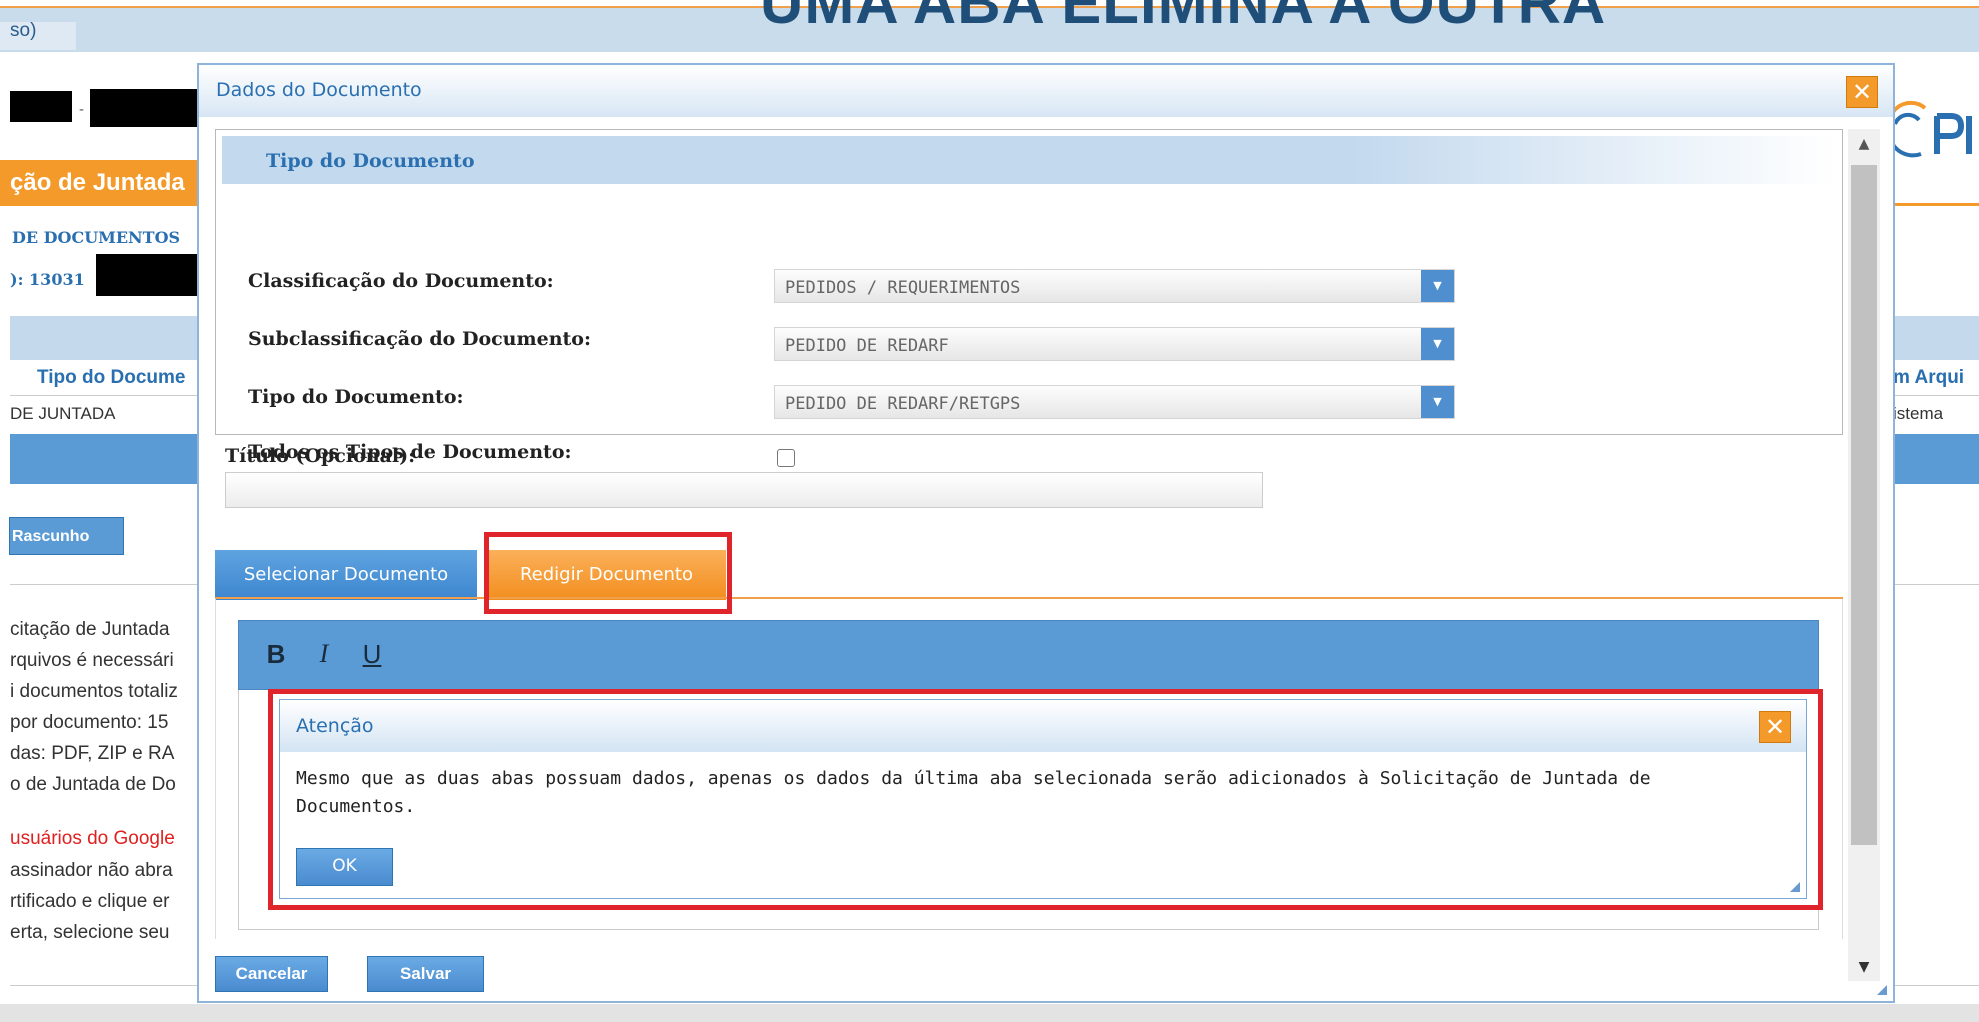  What do you see at coordinates (91, 870) in the screenshot?
I see `instruction-line: assinador não abra` at bounding box center [91, 870].